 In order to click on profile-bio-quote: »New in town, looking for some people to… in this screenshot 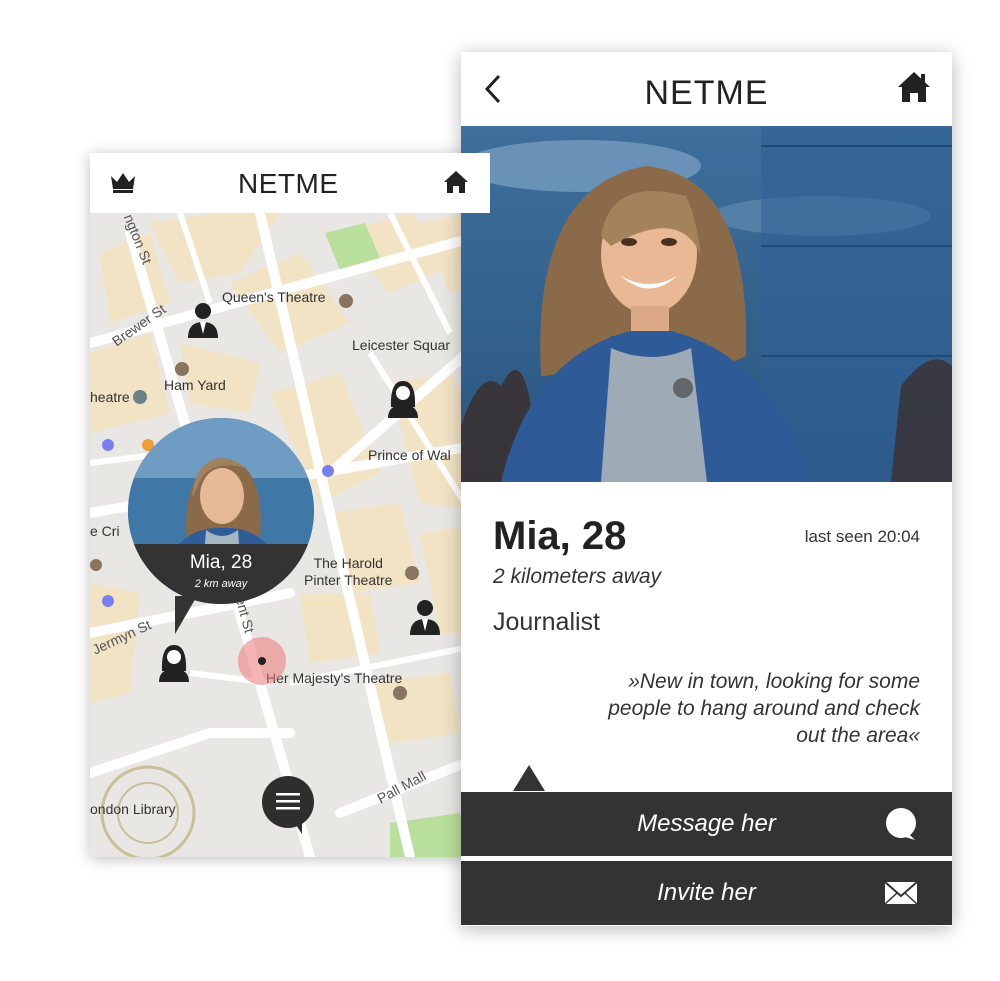, I will do `click(764, 708)`.